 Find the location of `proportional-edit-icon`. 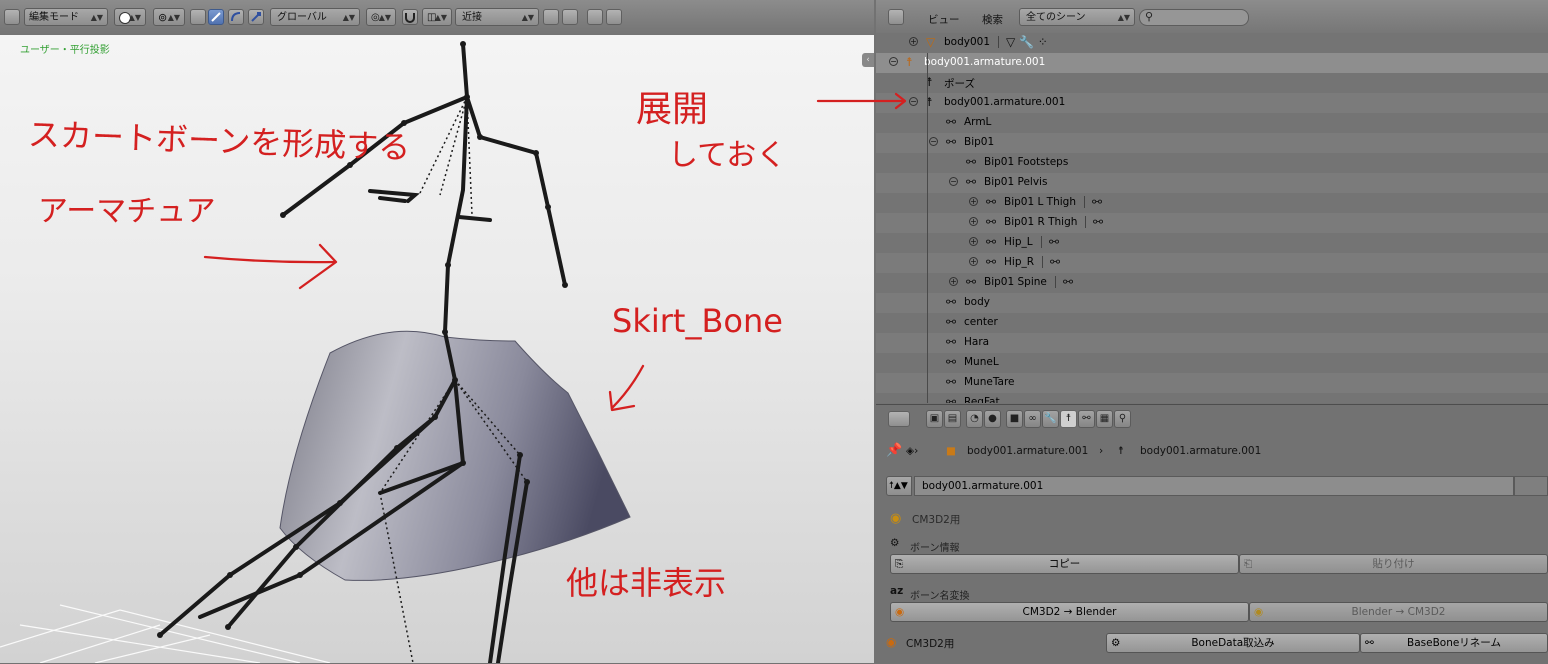

proportional-edit-icon is located at coordinates (551, 17).